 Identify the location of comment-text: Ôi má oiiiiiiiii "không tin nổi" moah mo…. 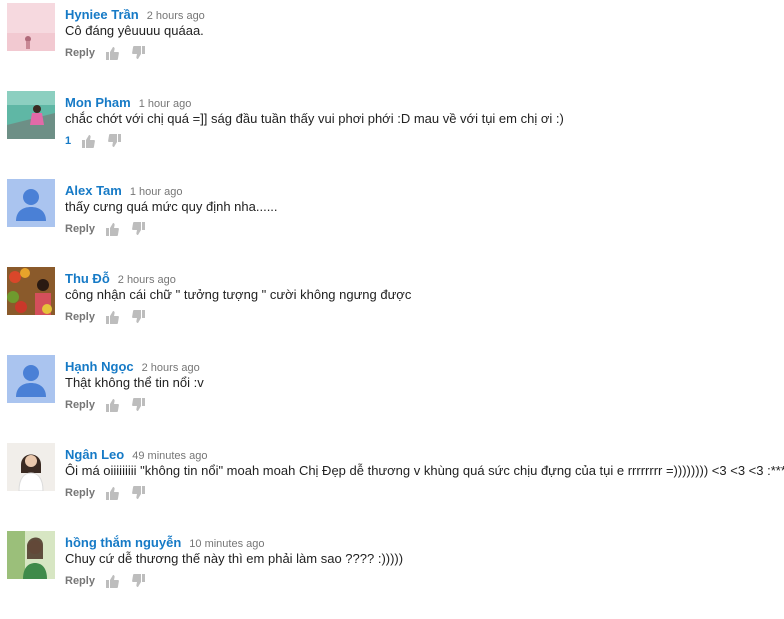
(424, 470).